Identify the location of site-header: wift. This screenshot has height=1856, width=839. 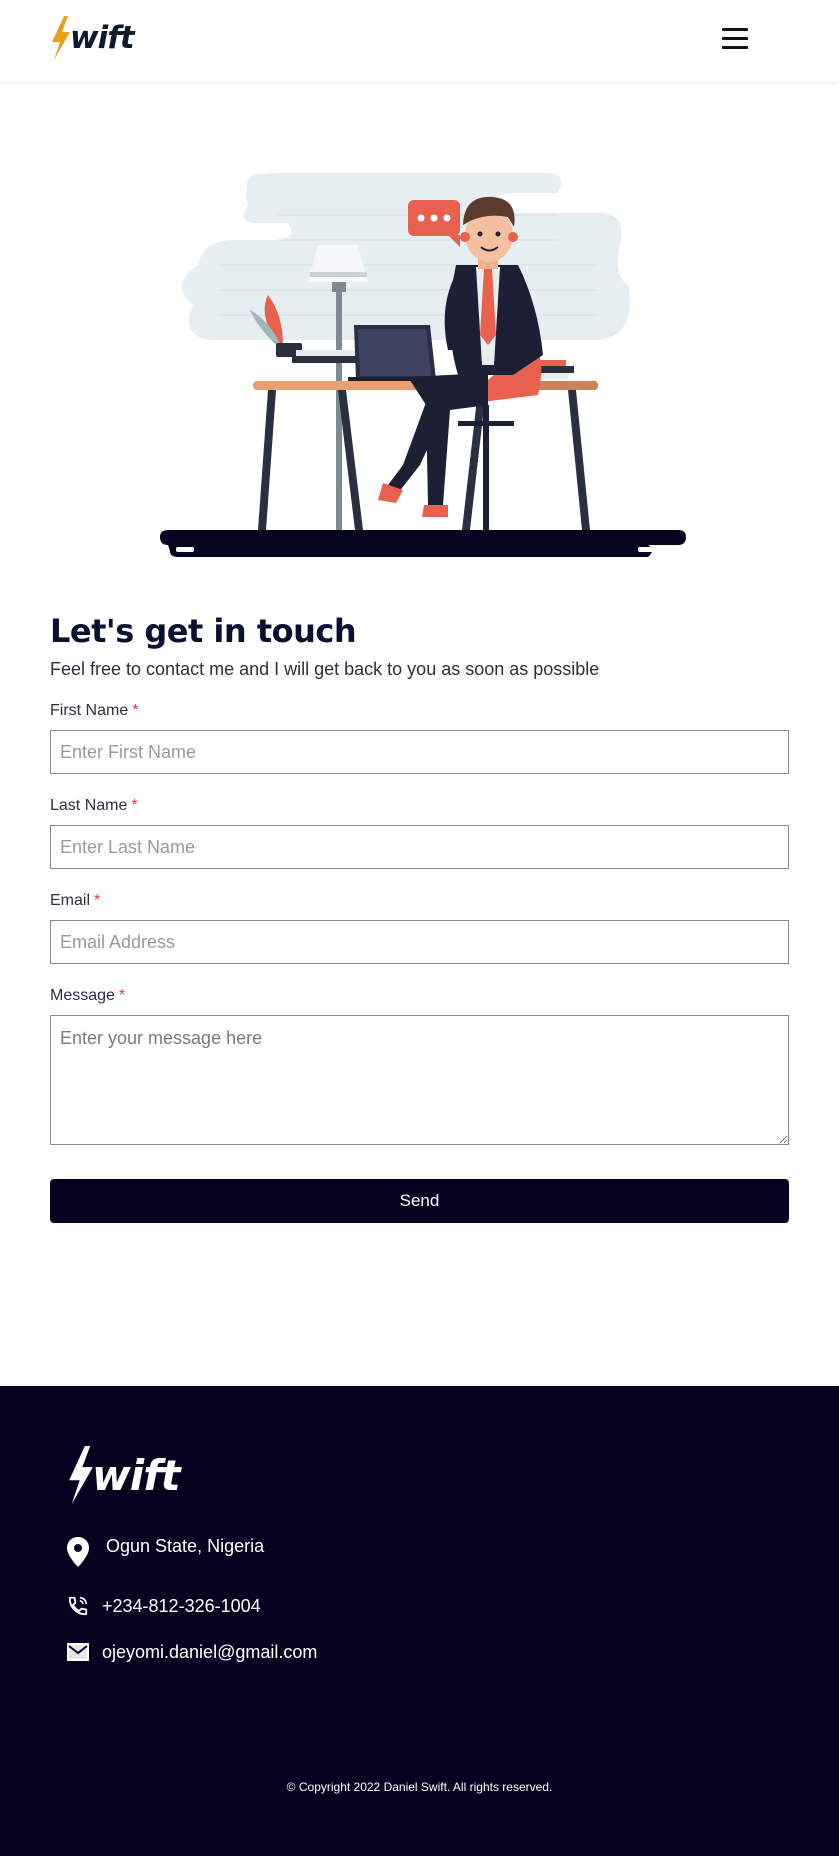
(419, 41).